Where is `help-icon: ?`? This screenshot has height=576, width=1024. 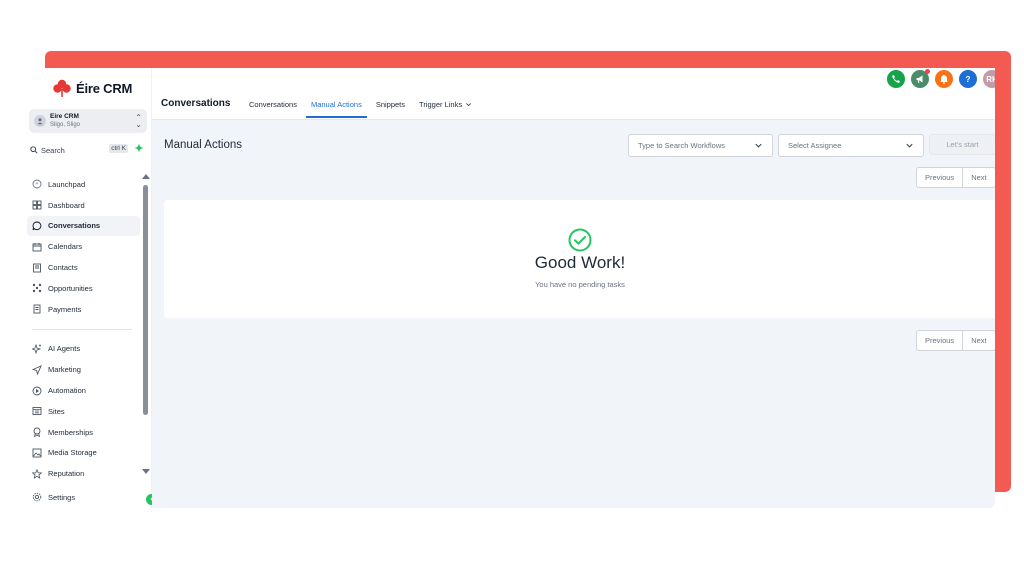
help-icon: ? is located at coordinates (968, 79).